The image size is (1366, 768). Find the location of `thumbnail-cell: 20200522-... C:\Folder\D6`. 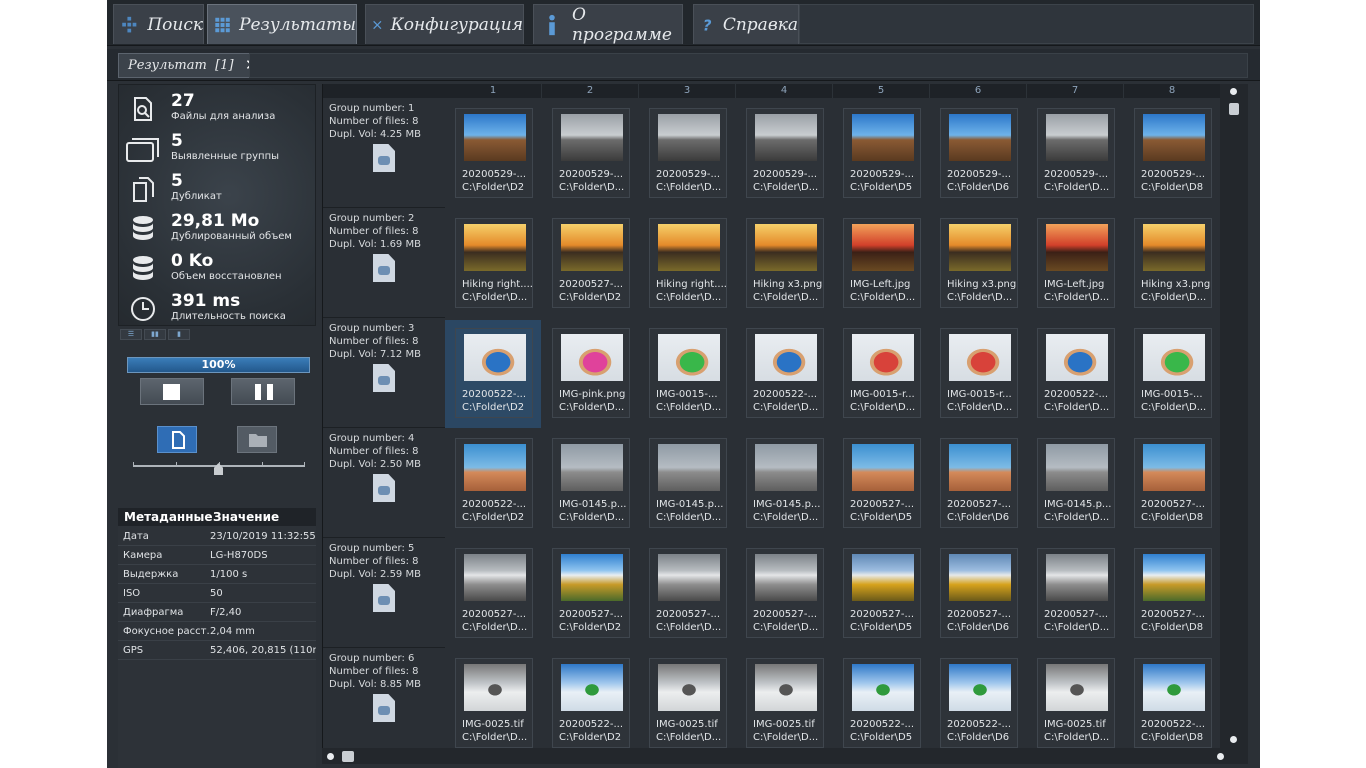

thumbnail-cell: 20200522-... C:\Folder\D6 is located at coordinates (979, 703).